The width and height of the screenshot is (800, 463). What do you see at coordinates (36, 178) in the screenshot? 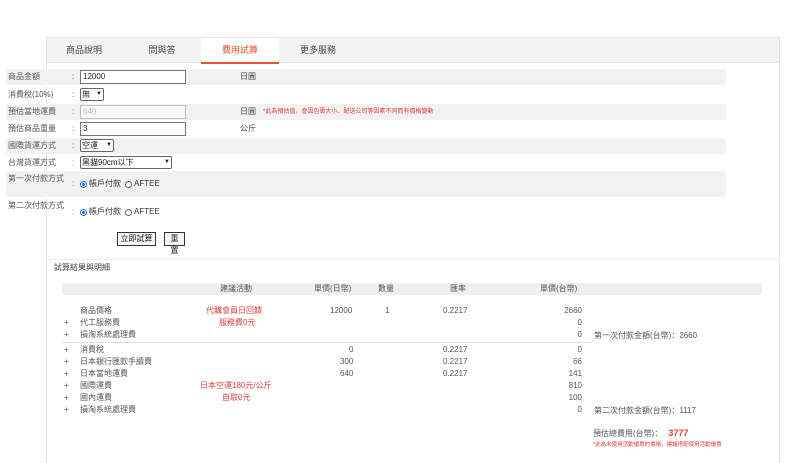
I see `first-payment-label: 第一次付款方式` at bounding box center [36, 178].